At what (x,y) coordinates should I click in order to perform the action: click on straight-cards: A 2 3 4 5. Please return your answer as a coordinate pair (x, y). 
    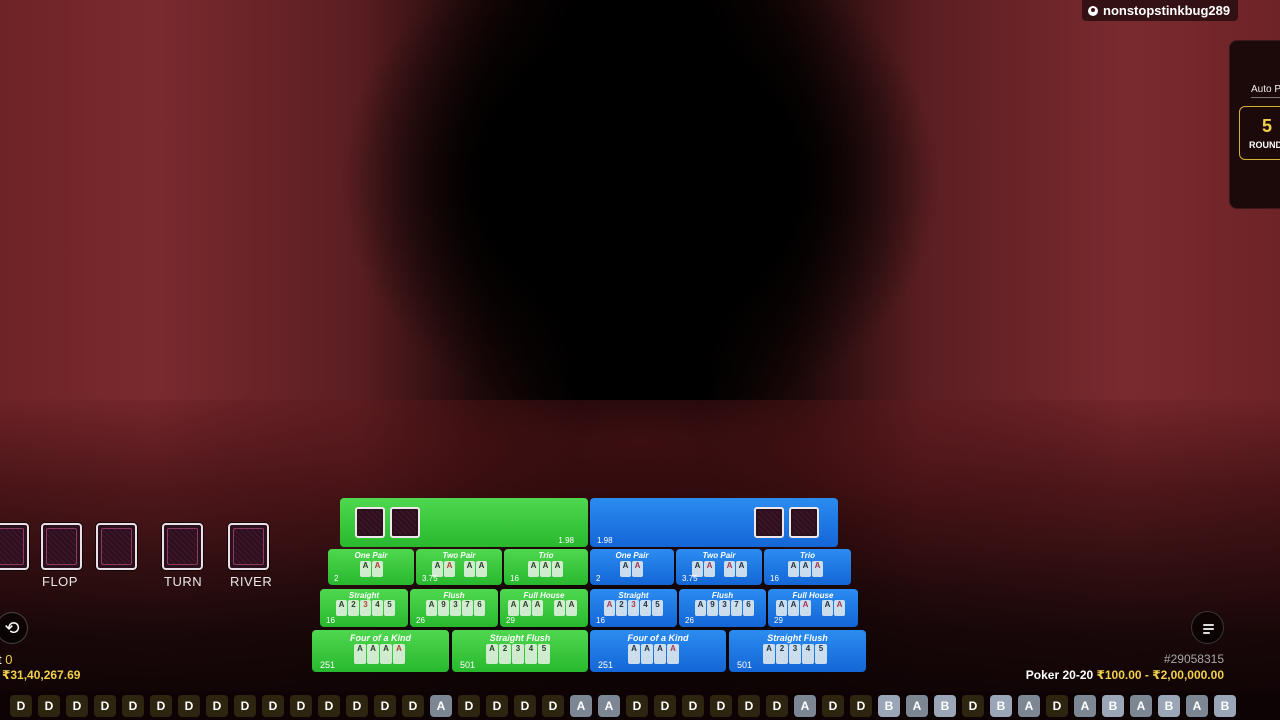
    Looking at the image, I should click on (633, 608).